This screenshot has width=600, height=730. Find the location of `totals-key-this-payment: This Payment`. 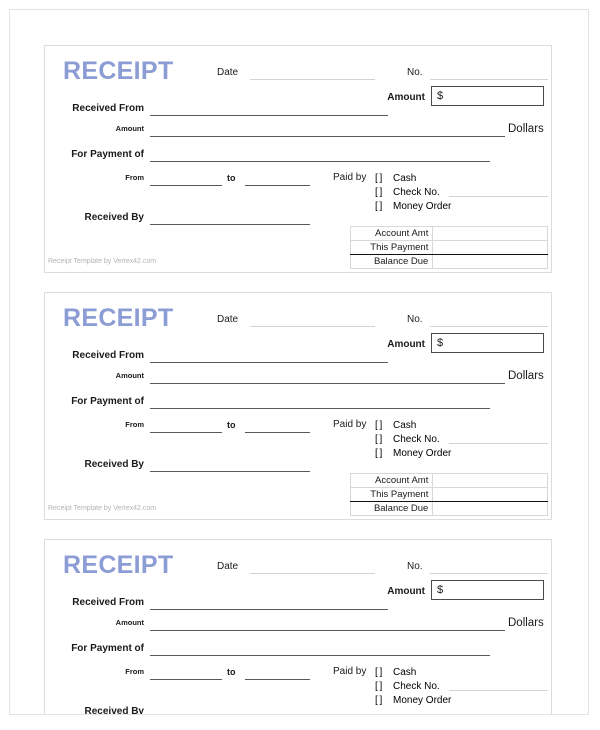

totals-key-this-payment: This Payment is located at coordinates (391, 247).